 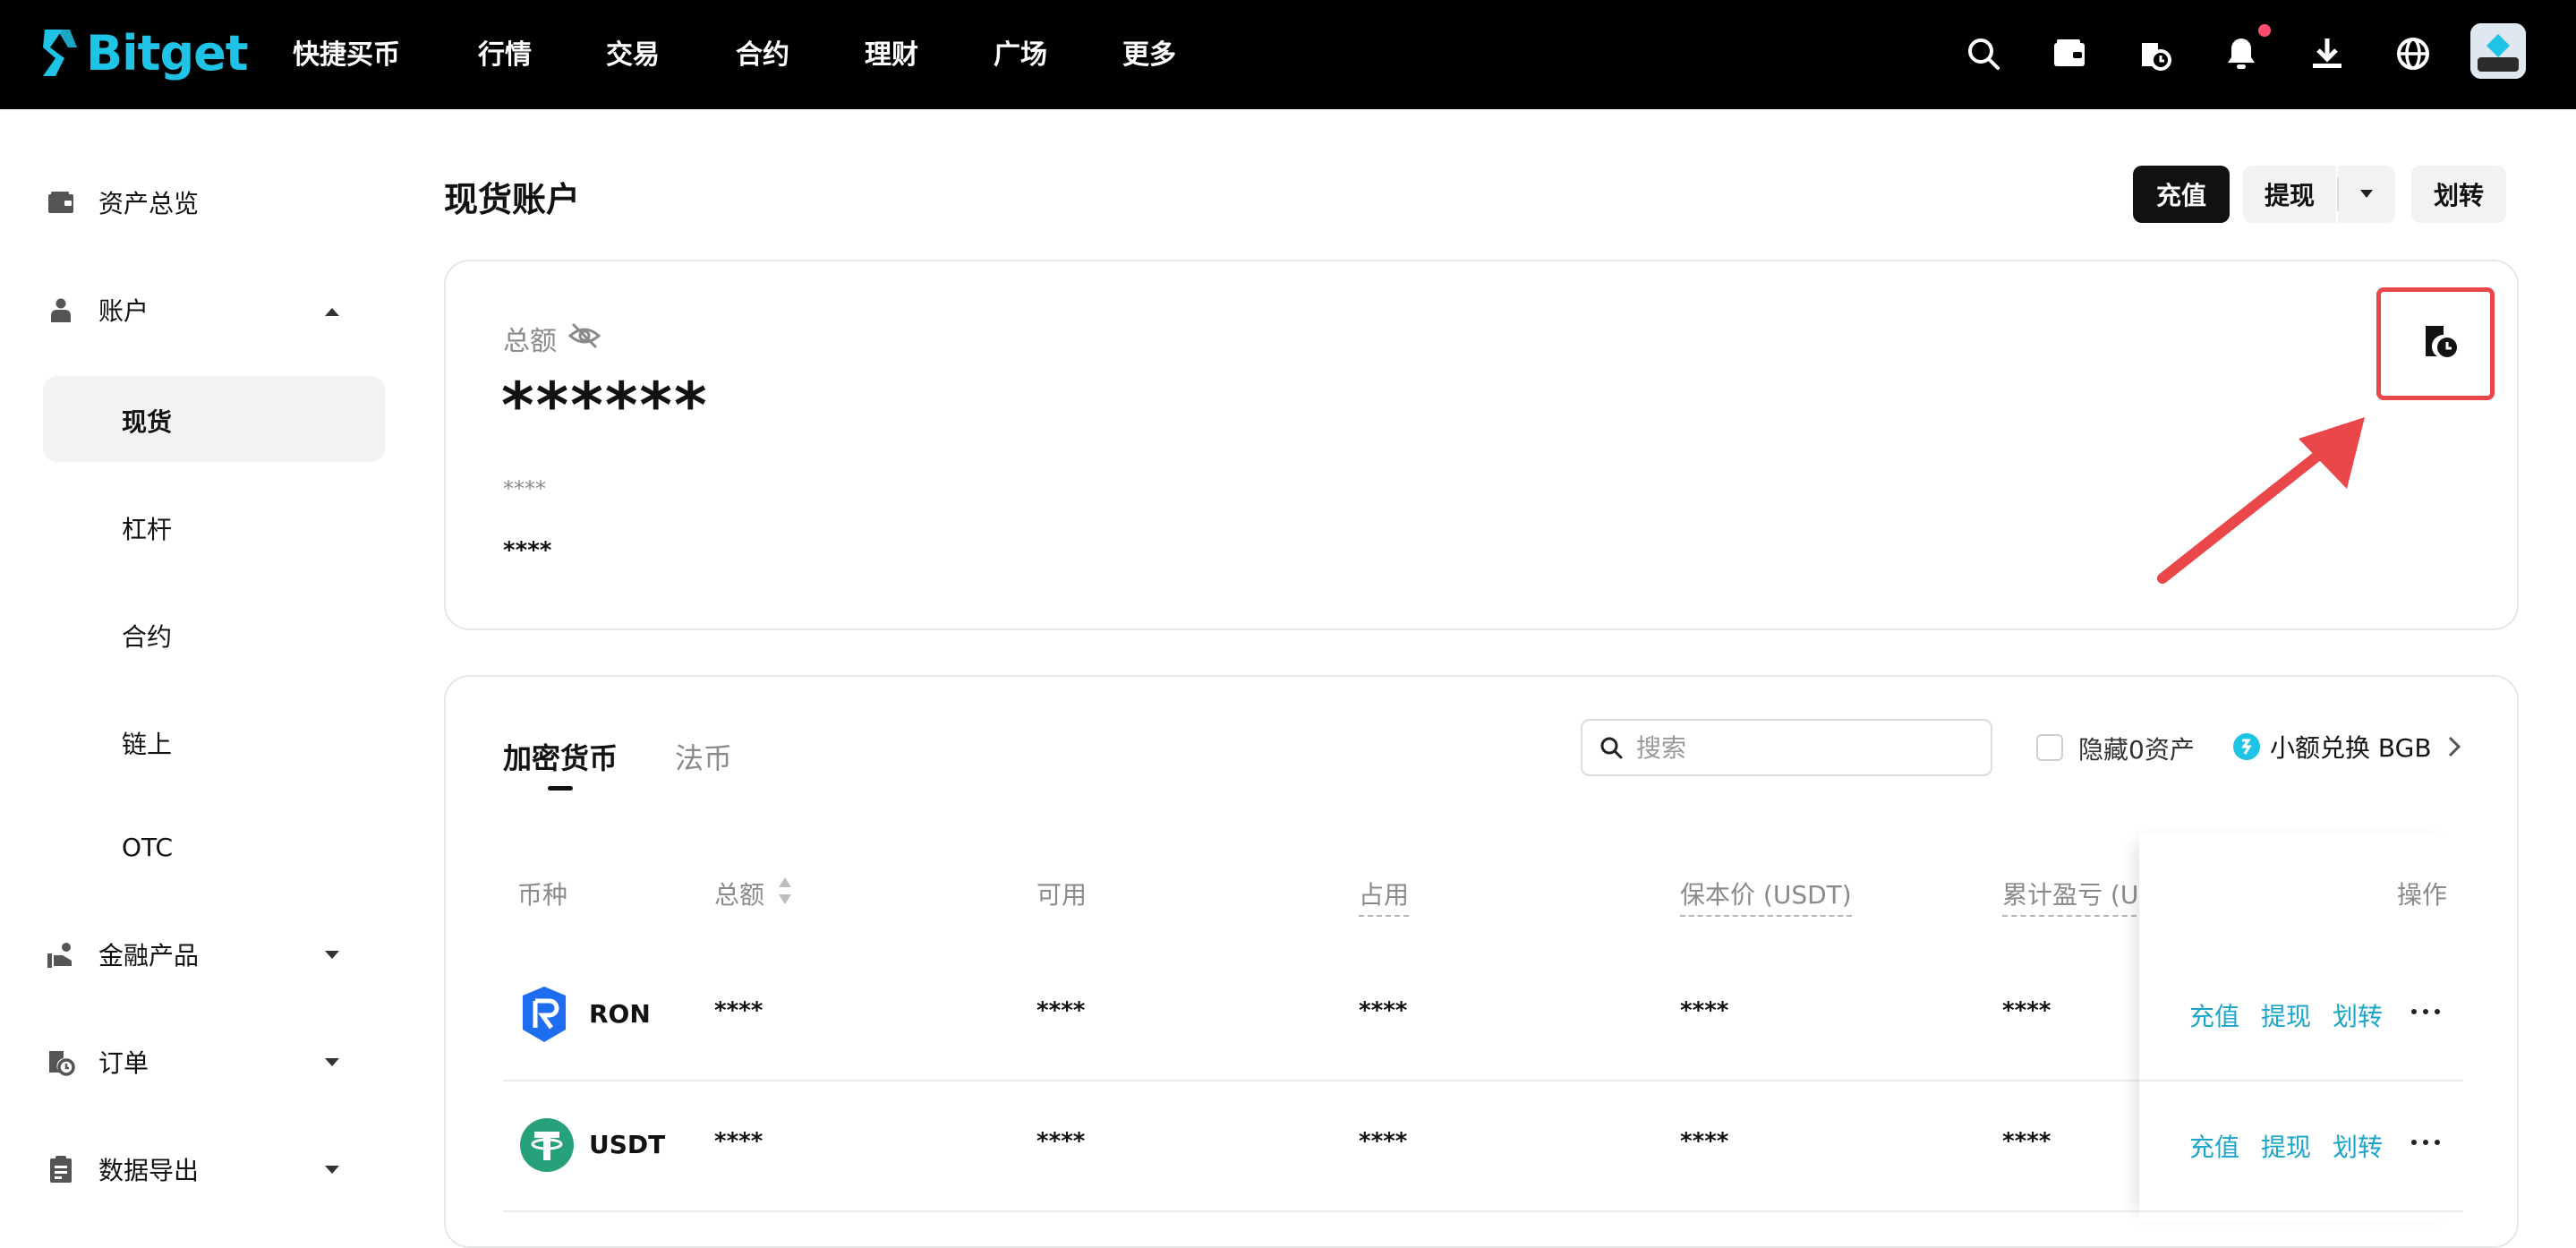 What do you see at coordinates (167, 52) in the screenshot?
I see `brand-name: Bitget` at bounding box center [167, 52].